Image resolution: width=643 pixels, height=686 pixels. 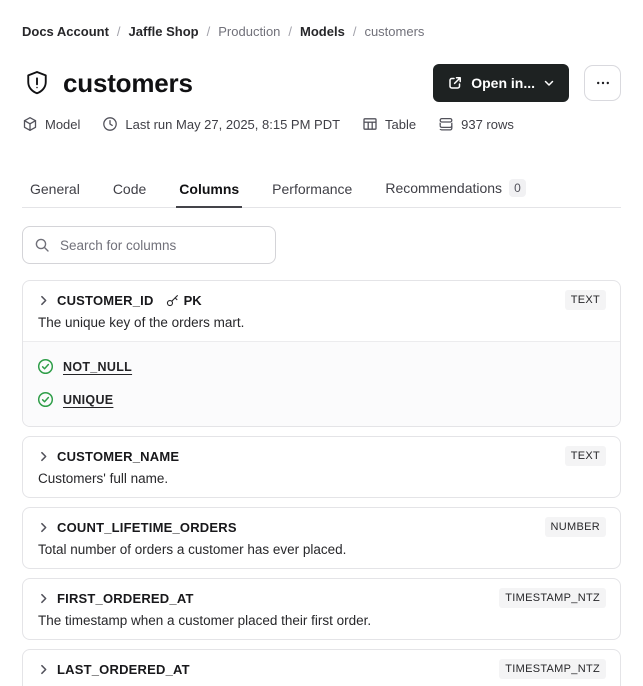 What do you see at coordinates (209, 194) in the screenshot?
I see `tab-columns: Columns` at bounding box center [209, 194].